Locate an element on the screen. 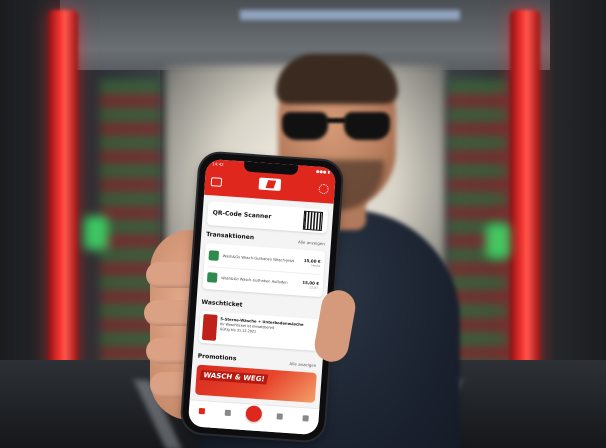 The height and width of the screenshot is (448, 606). nav-wash is located at coordinates (254, 414).